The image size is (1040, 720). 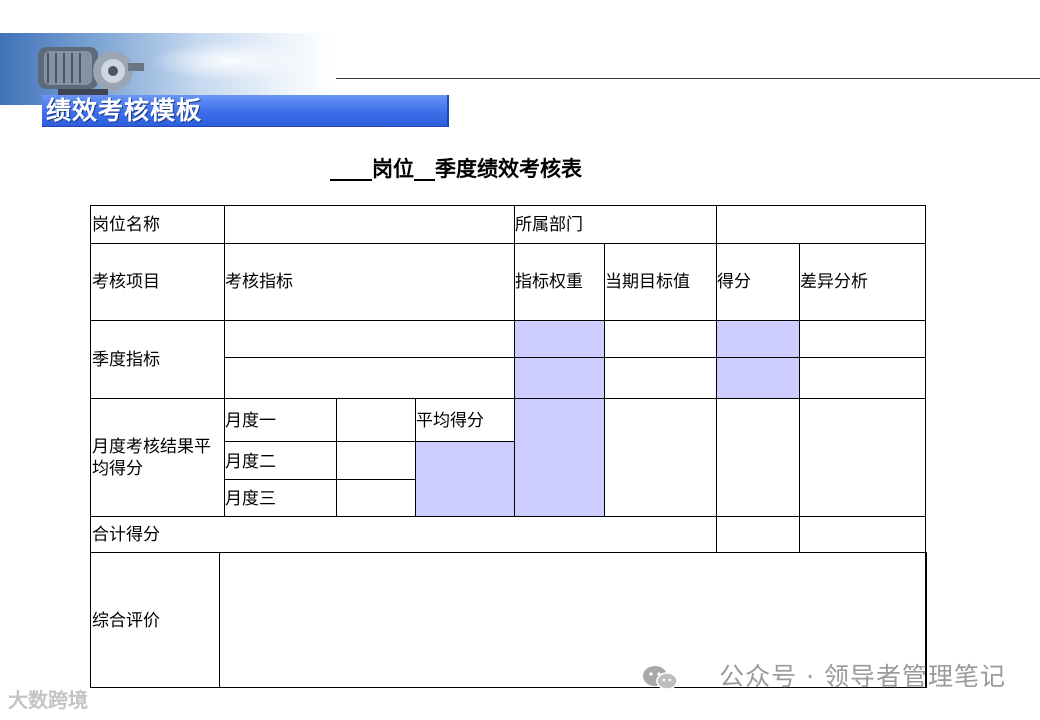 What do you see at coordinates (834, 282) in the screenshot?
I see `col-header-variance: 差异分析` at bounding box center [834, 282].